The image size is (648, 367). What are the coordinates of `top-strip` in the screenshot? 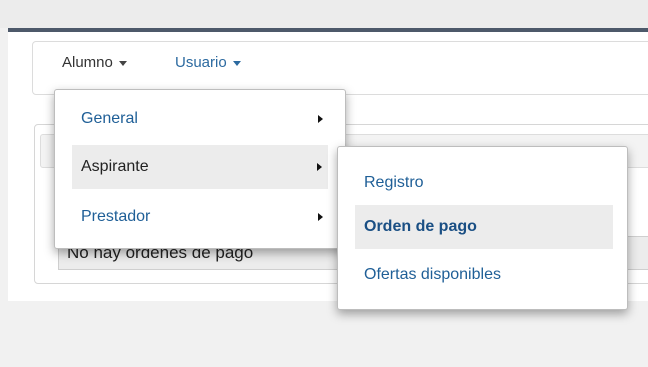 It's located at (324, 14).